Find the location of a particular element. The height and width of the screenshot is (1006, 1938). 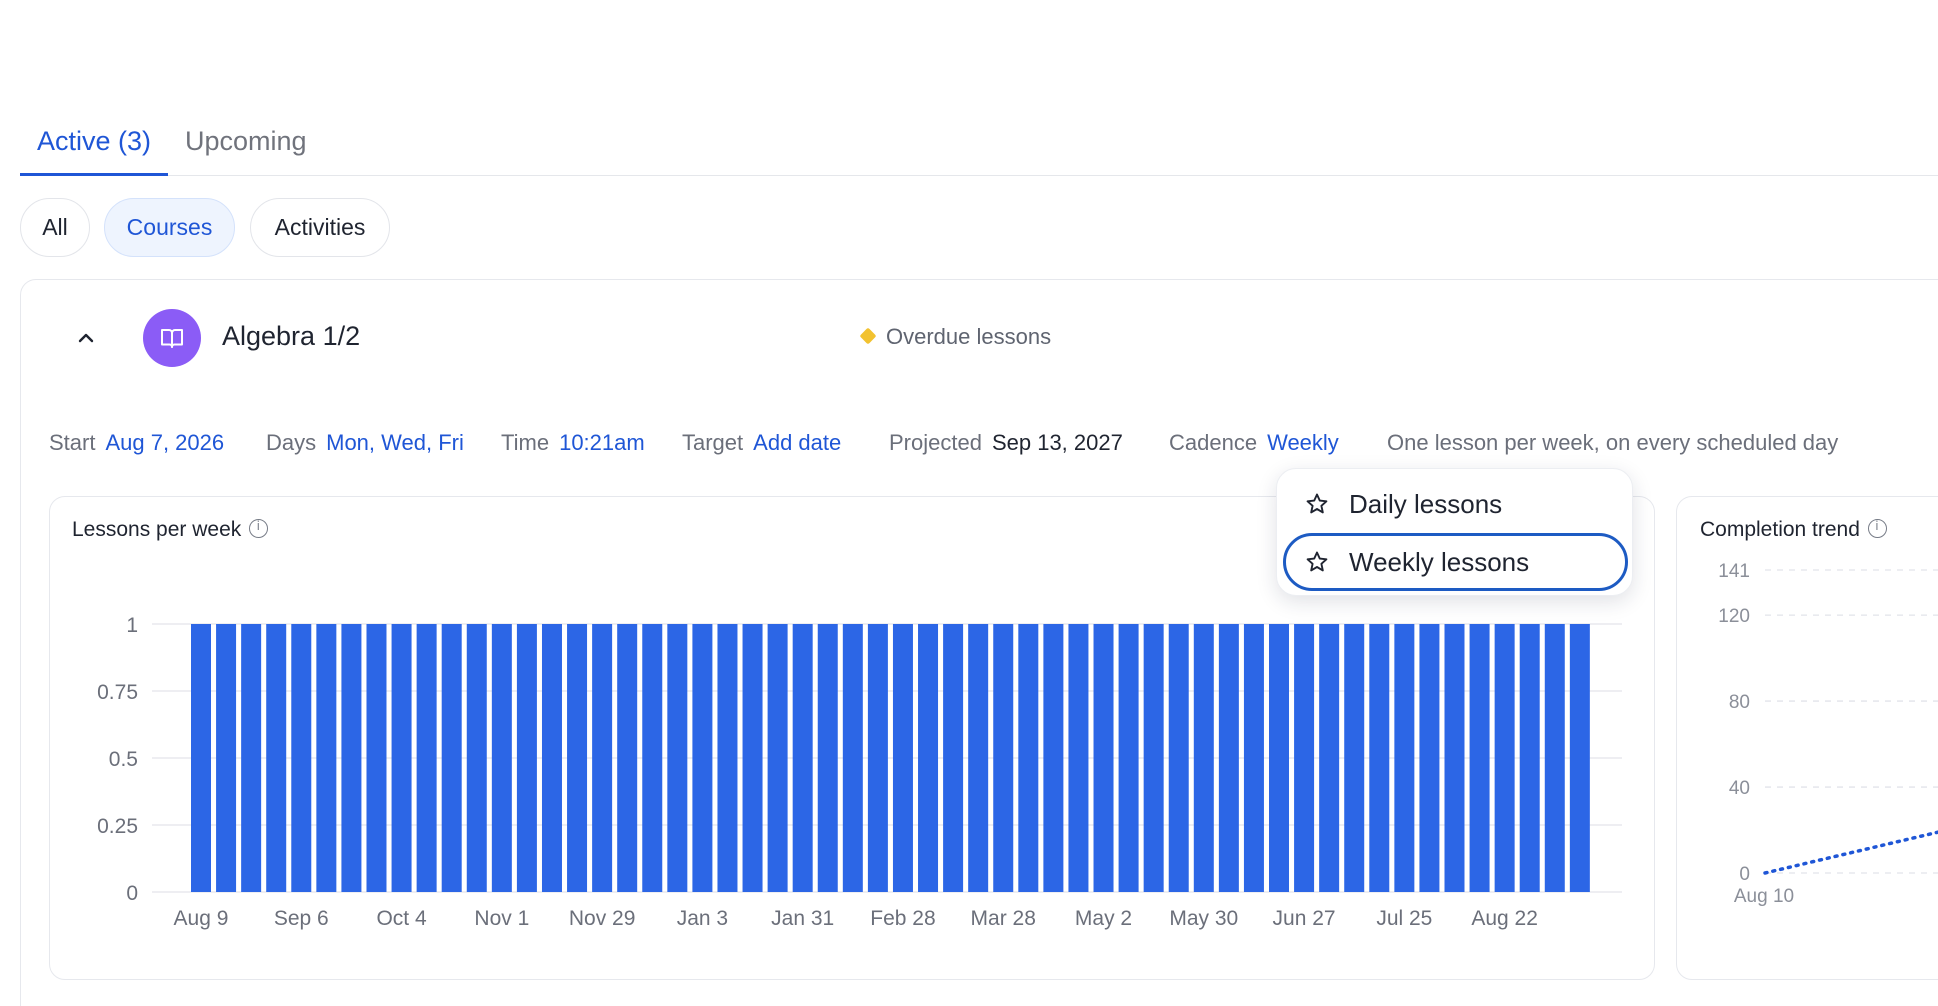

menu-item-label: Daily lessons is located at coordinates (1426, 504).